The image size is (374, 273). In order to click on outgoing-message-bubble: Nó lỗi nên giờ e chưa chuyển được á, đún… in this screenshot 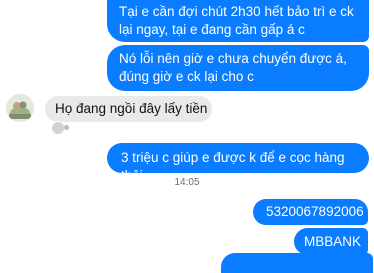, I will do `click(238, 68)`.